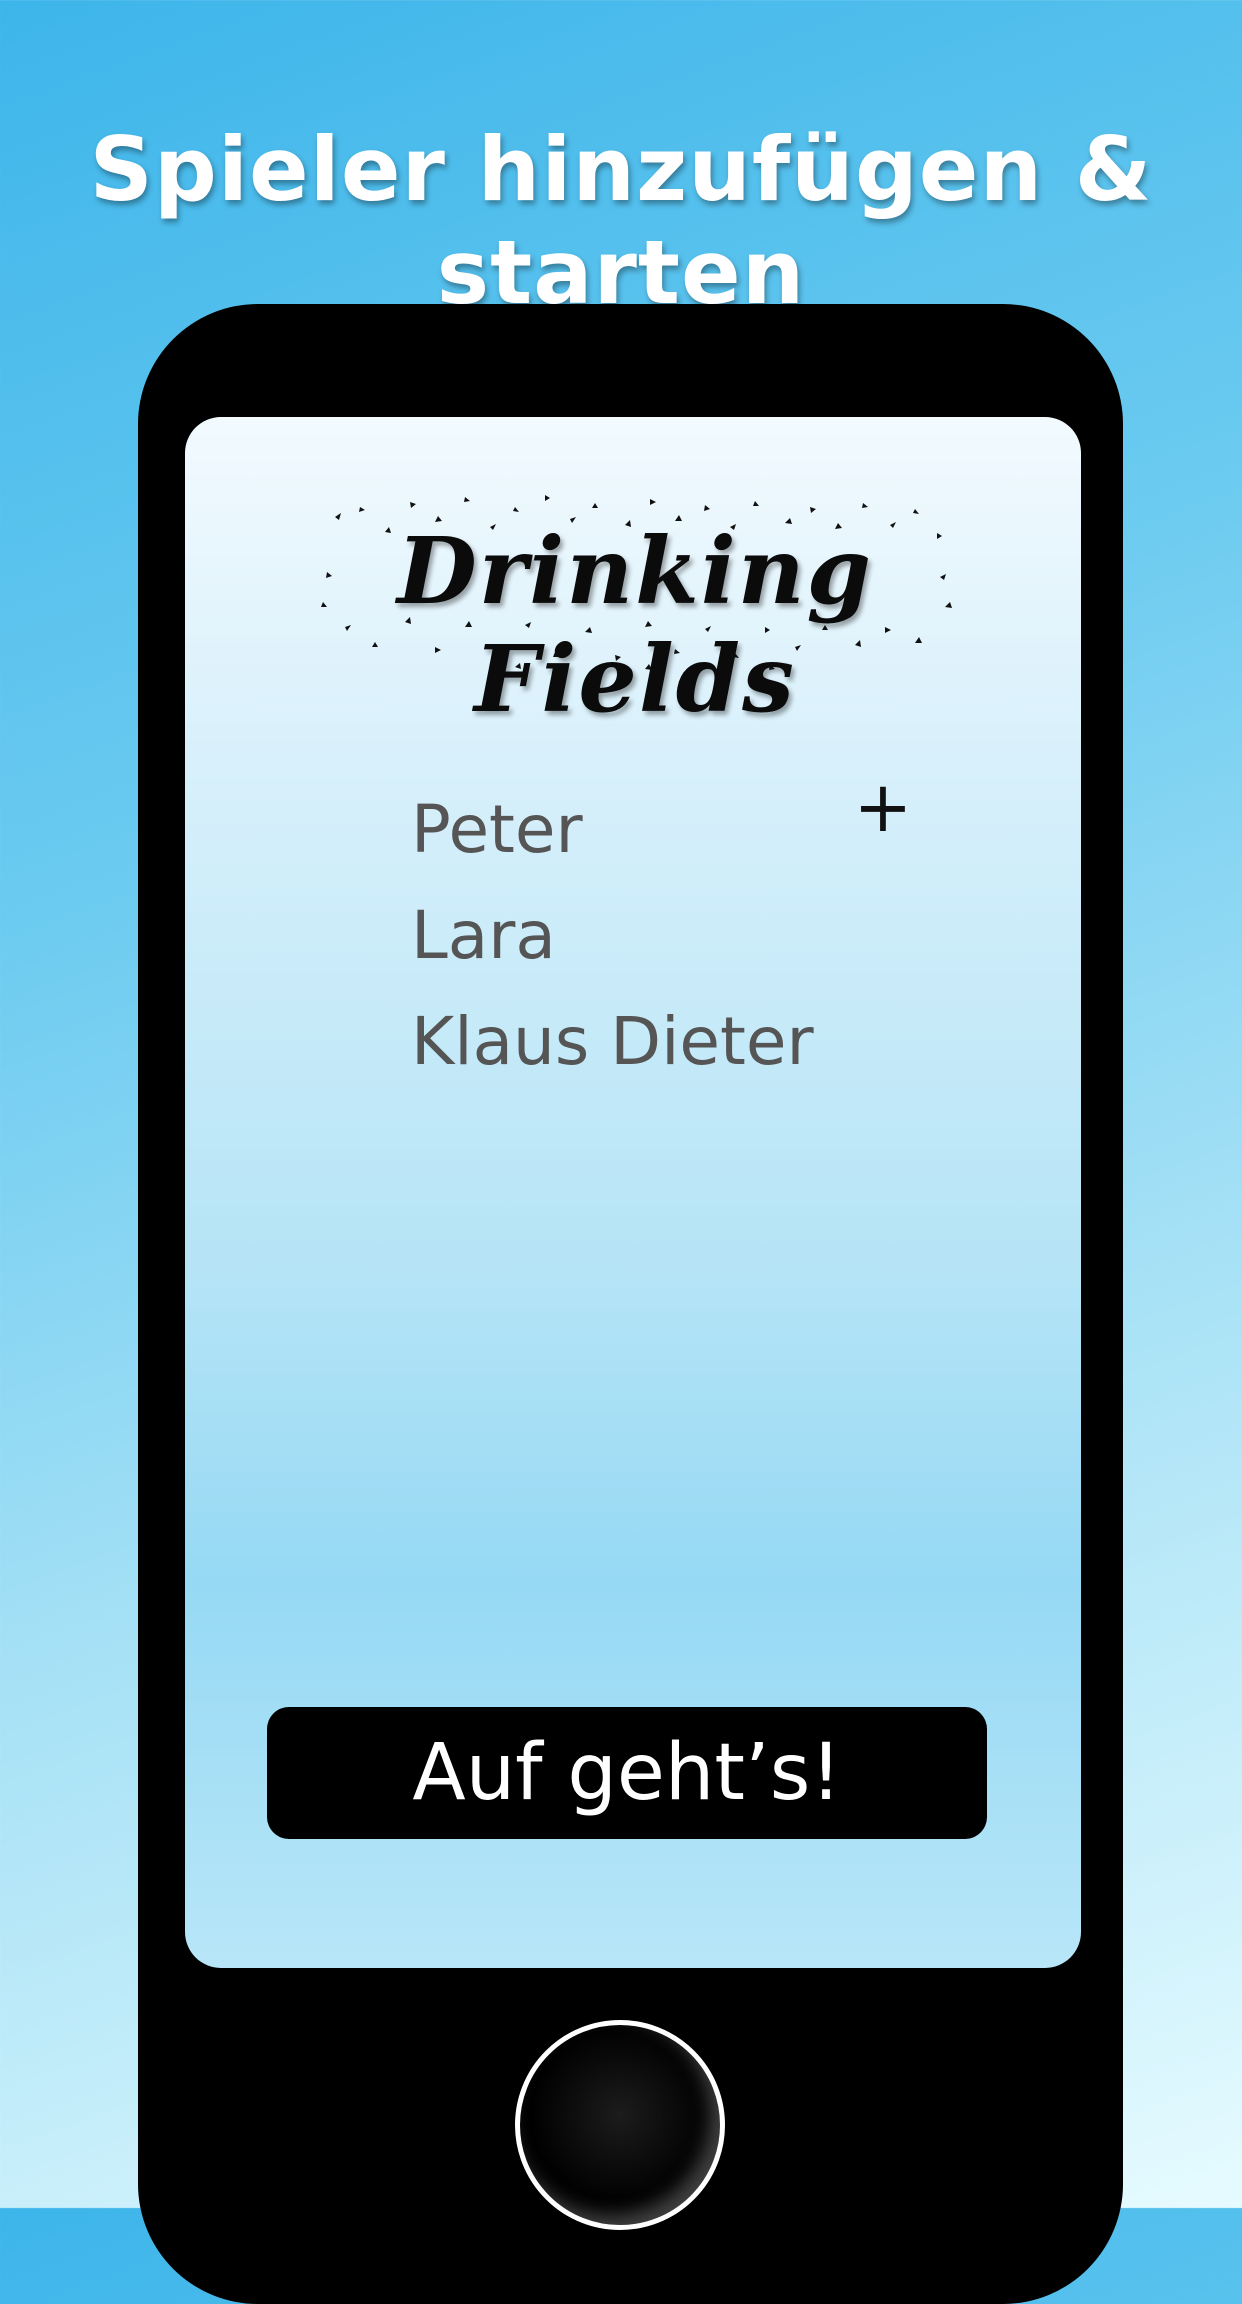 Image resolution: width=1242 pixels, height=2304 pixels. I want to click on headline: Spieler hinzufügen & starten, so click(621, 221).